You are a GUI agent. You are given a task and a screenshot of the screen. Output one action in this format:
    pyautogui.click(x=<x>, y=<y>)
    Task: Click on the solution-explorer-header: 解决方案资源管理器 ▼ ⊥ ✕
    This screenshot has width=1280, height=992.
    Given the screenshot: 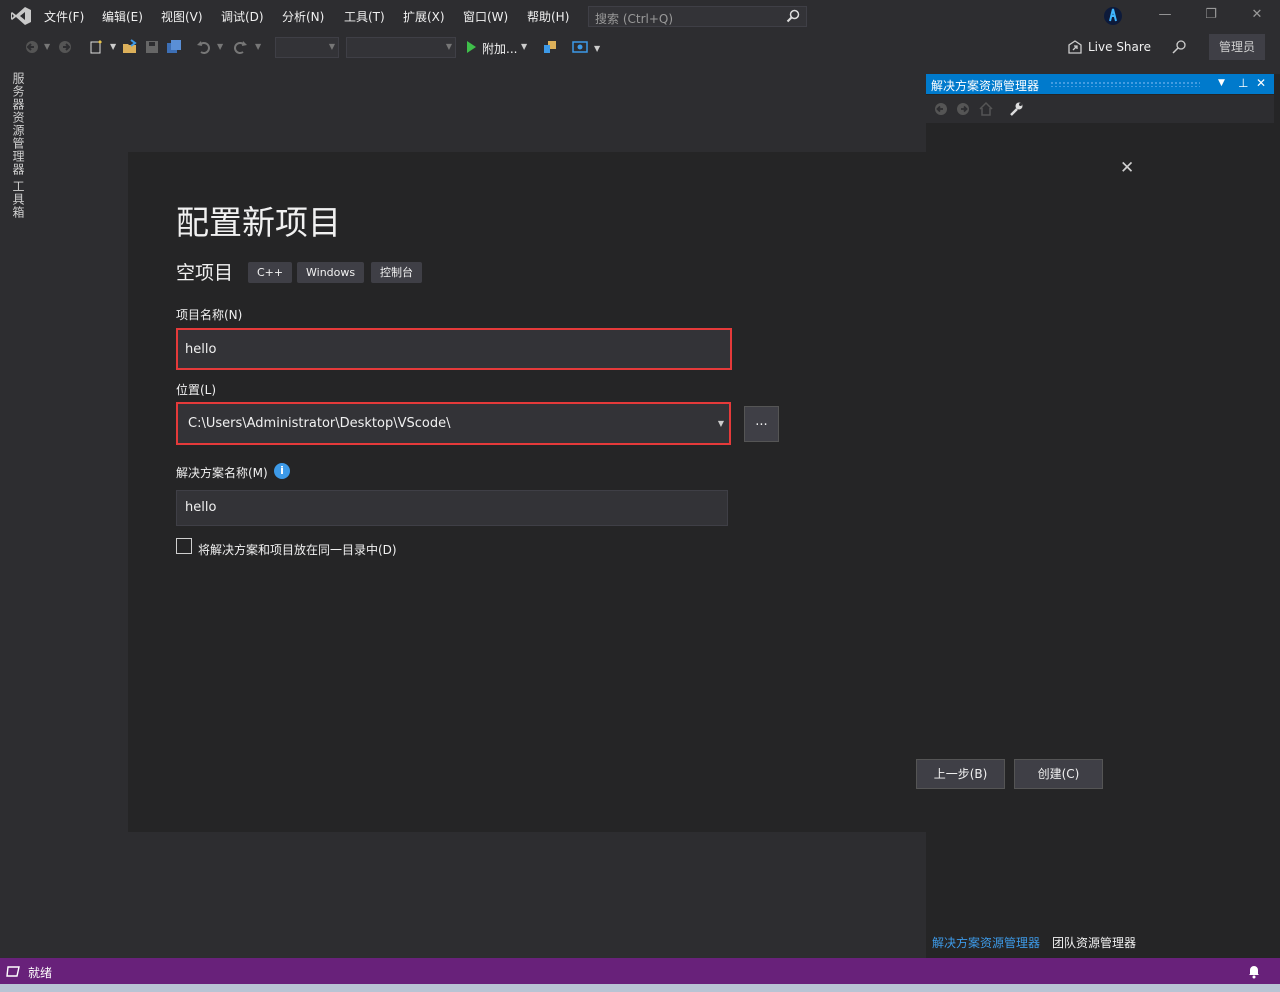 What is the action you would take?
    pyautogui.click(x=1100, y=84)
    